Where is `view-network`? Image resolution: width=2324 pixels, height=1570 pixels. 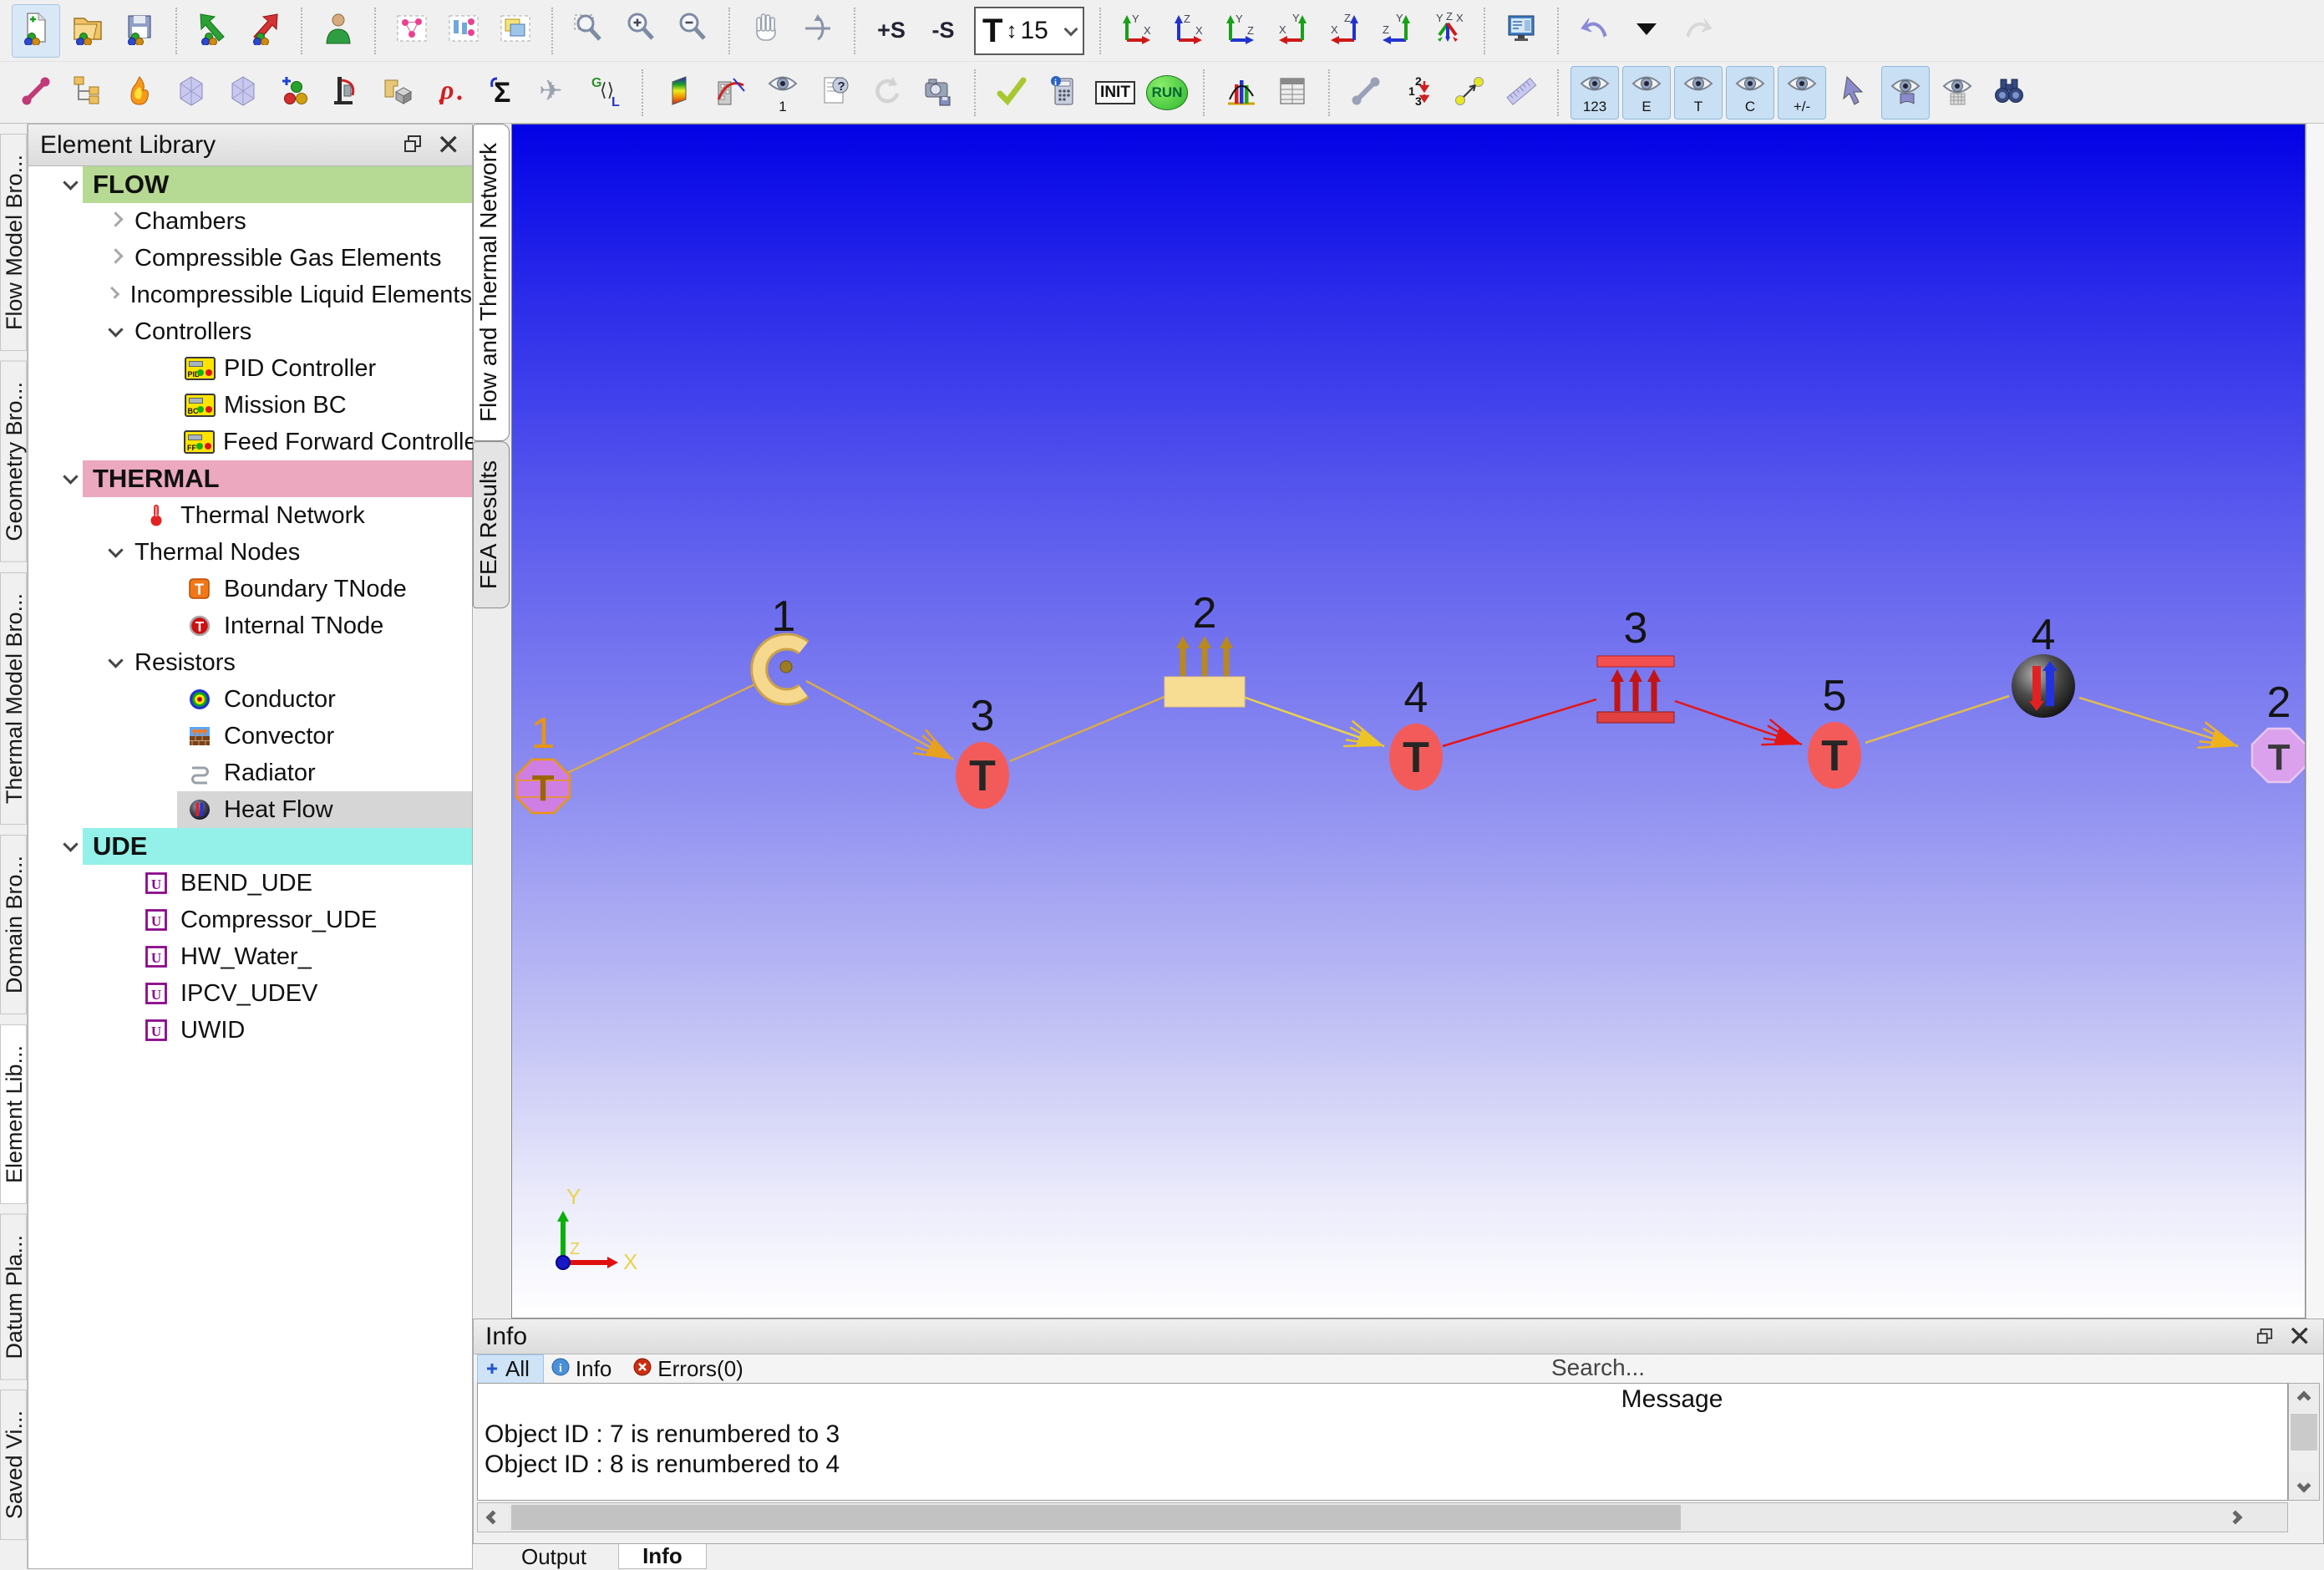 view-network is located at coordinates (463, 31).